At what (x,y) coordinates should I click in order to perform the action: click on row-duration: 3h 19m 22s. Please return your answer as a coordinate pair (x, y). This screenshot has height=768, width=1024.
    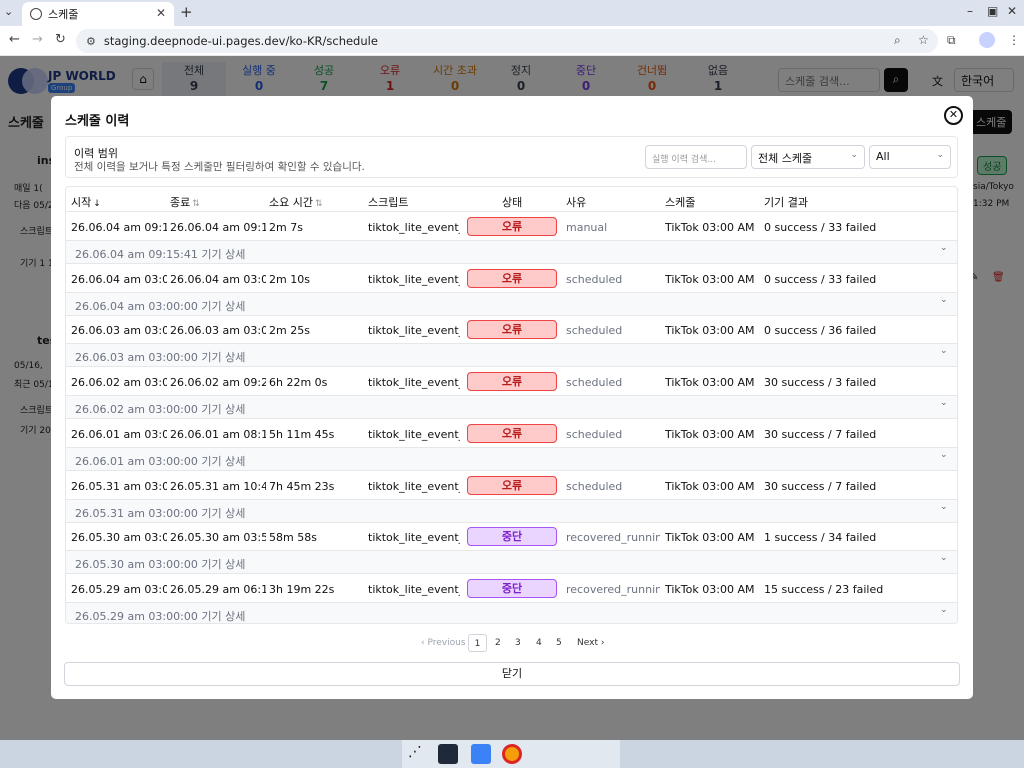
    Looking at the image, I should click on (302, 589).